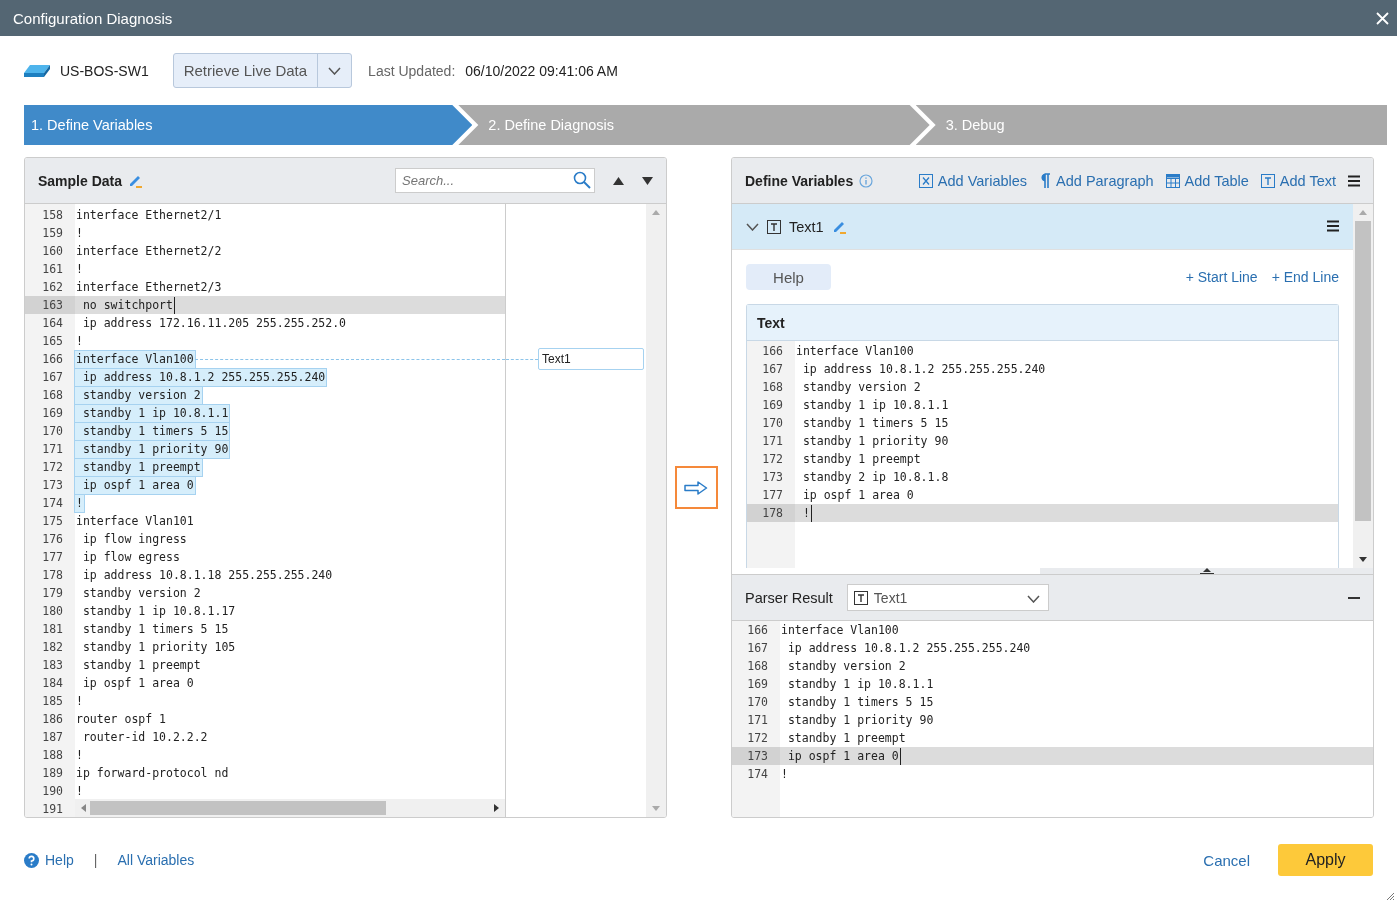 The width and height of the screenshot is (1397, 903). Describe the element at coordinates (866, 180) in the screenshot. I see `info-icon` at that location.